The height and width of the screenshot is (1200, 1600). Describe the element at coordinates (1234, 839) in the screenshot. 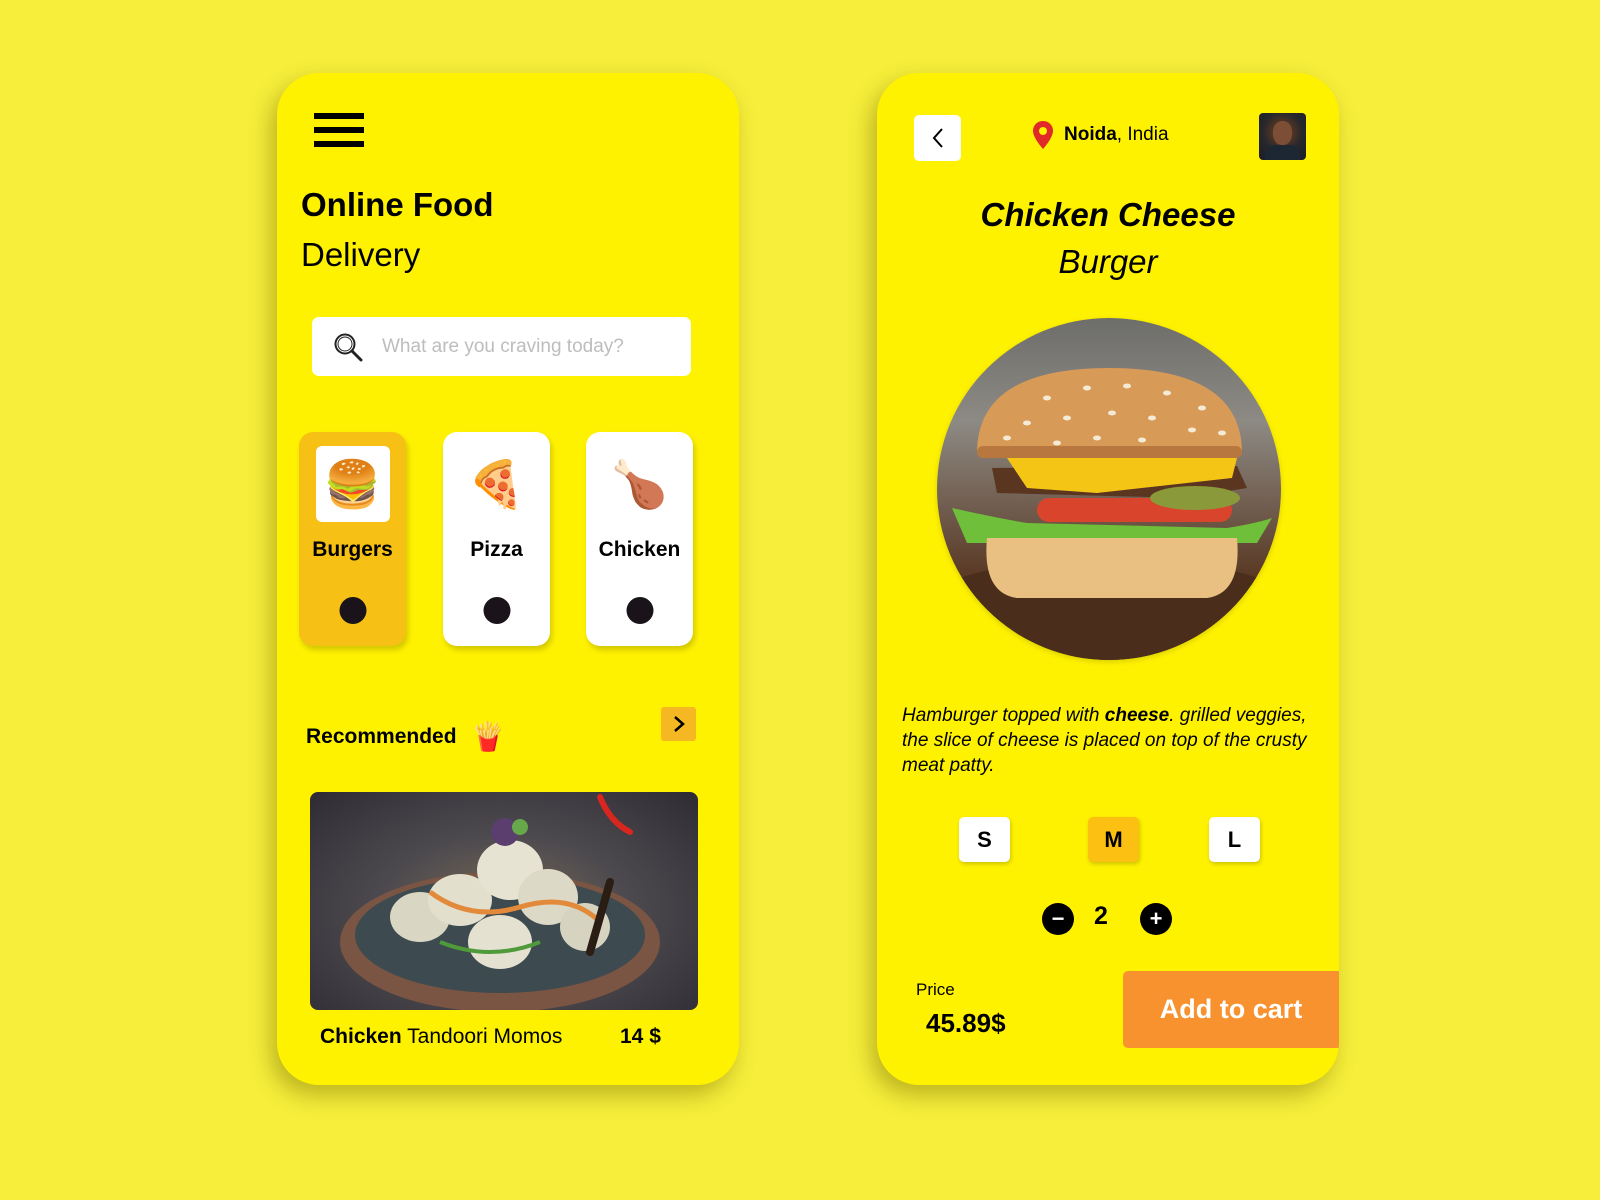

I see `size-large-button: L` at that location.